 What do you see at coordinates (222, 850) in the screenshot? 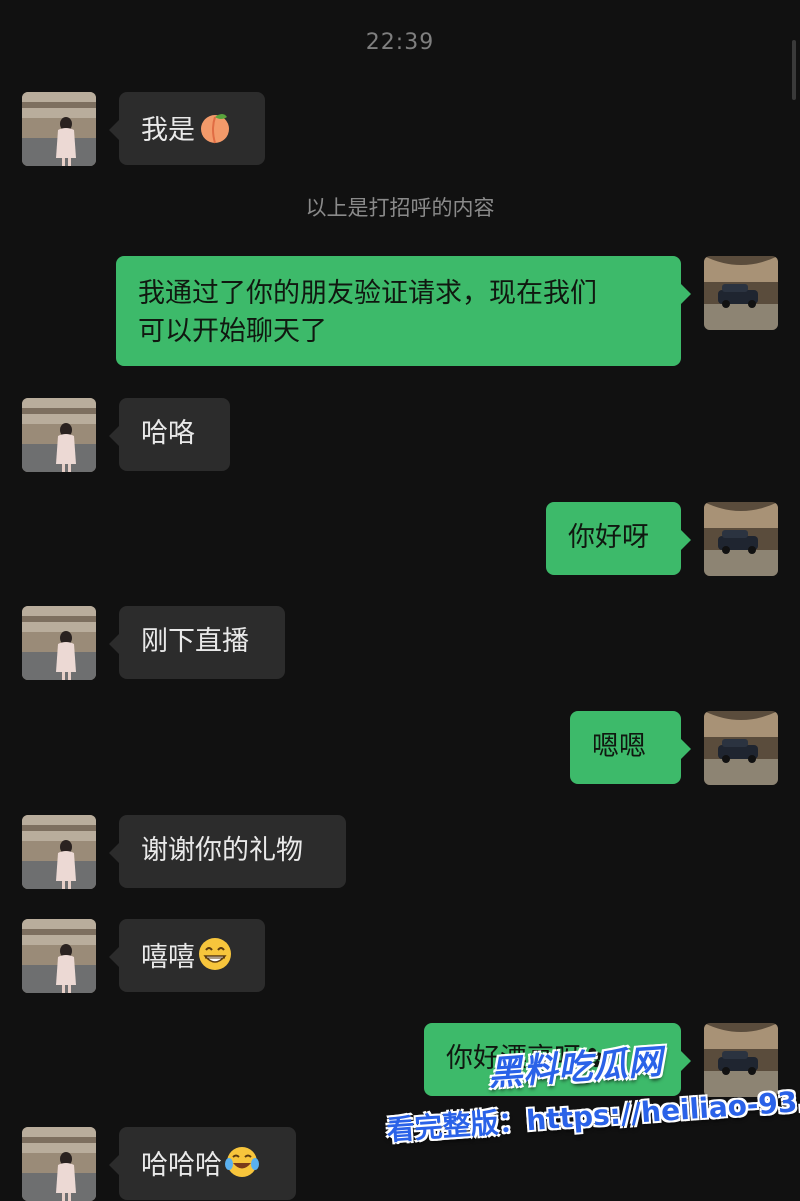
I see `message-text: 谢谢你的礼物` at bounding box center [222, 850].